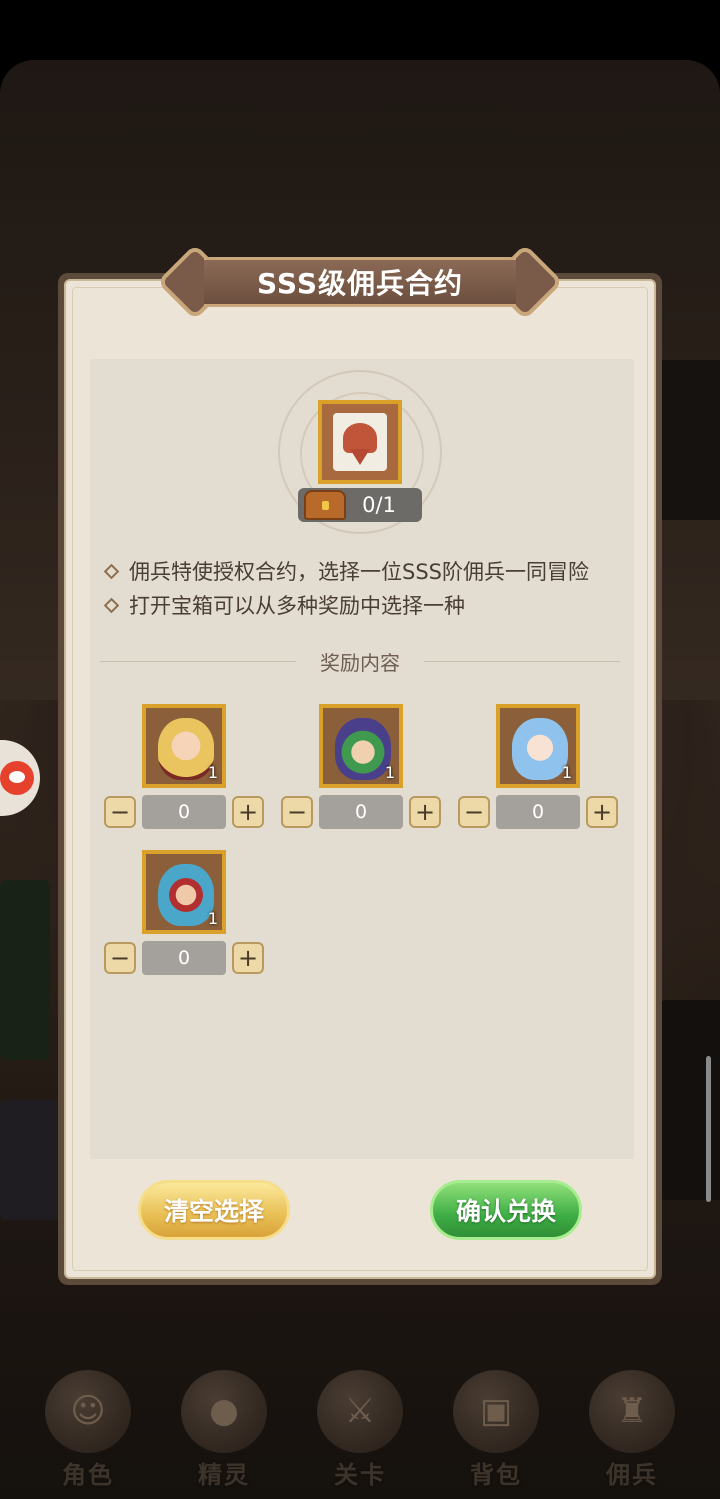 The image size is (720, 1499). Describe the element at coordinates (214, 1210) in the screenshot. I see `clear-selection-button: 清空选择` at that location.